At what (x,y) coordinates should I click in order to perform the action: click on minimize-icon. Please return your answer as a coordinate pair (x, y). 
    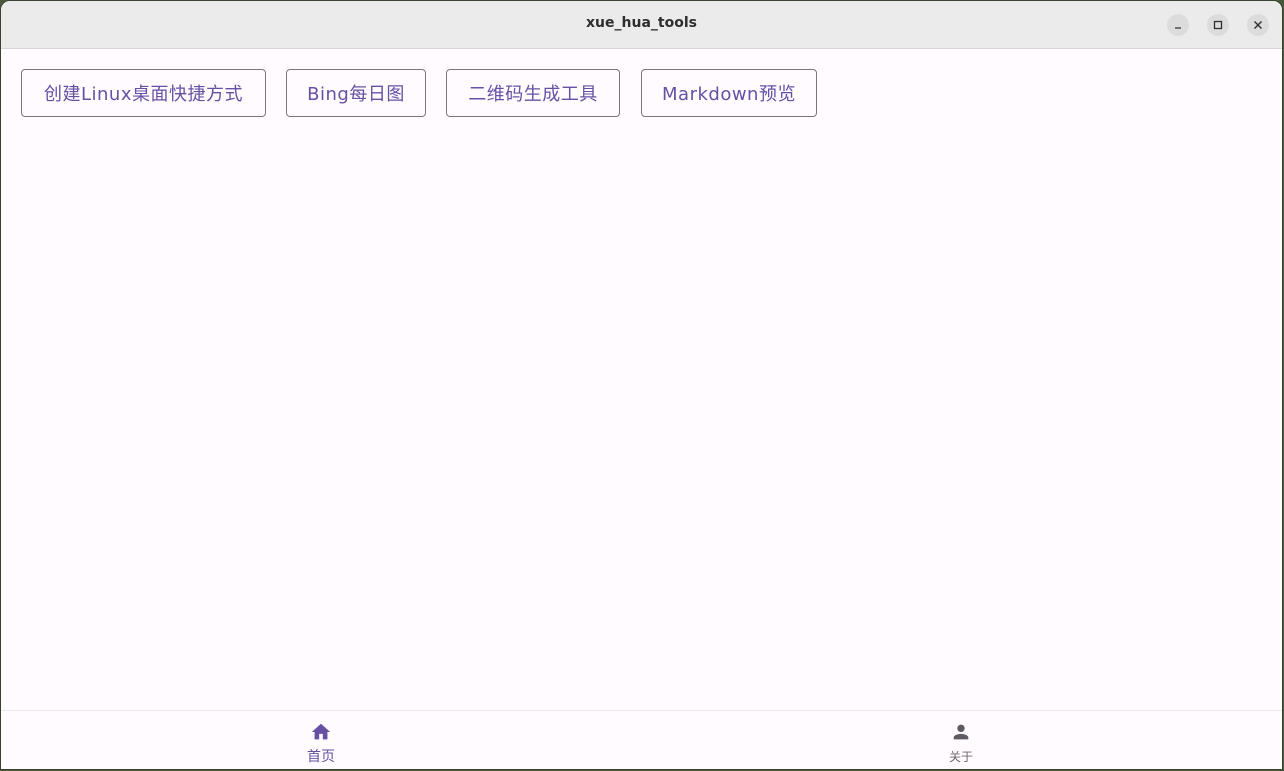
    Looking at the image, I should click on (1178, 28).